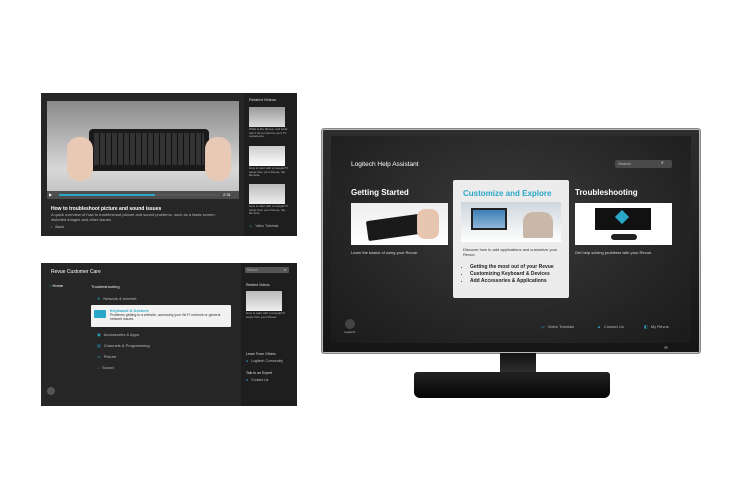  I want to click on card-title: Customize and Explore, so click(507, 193).